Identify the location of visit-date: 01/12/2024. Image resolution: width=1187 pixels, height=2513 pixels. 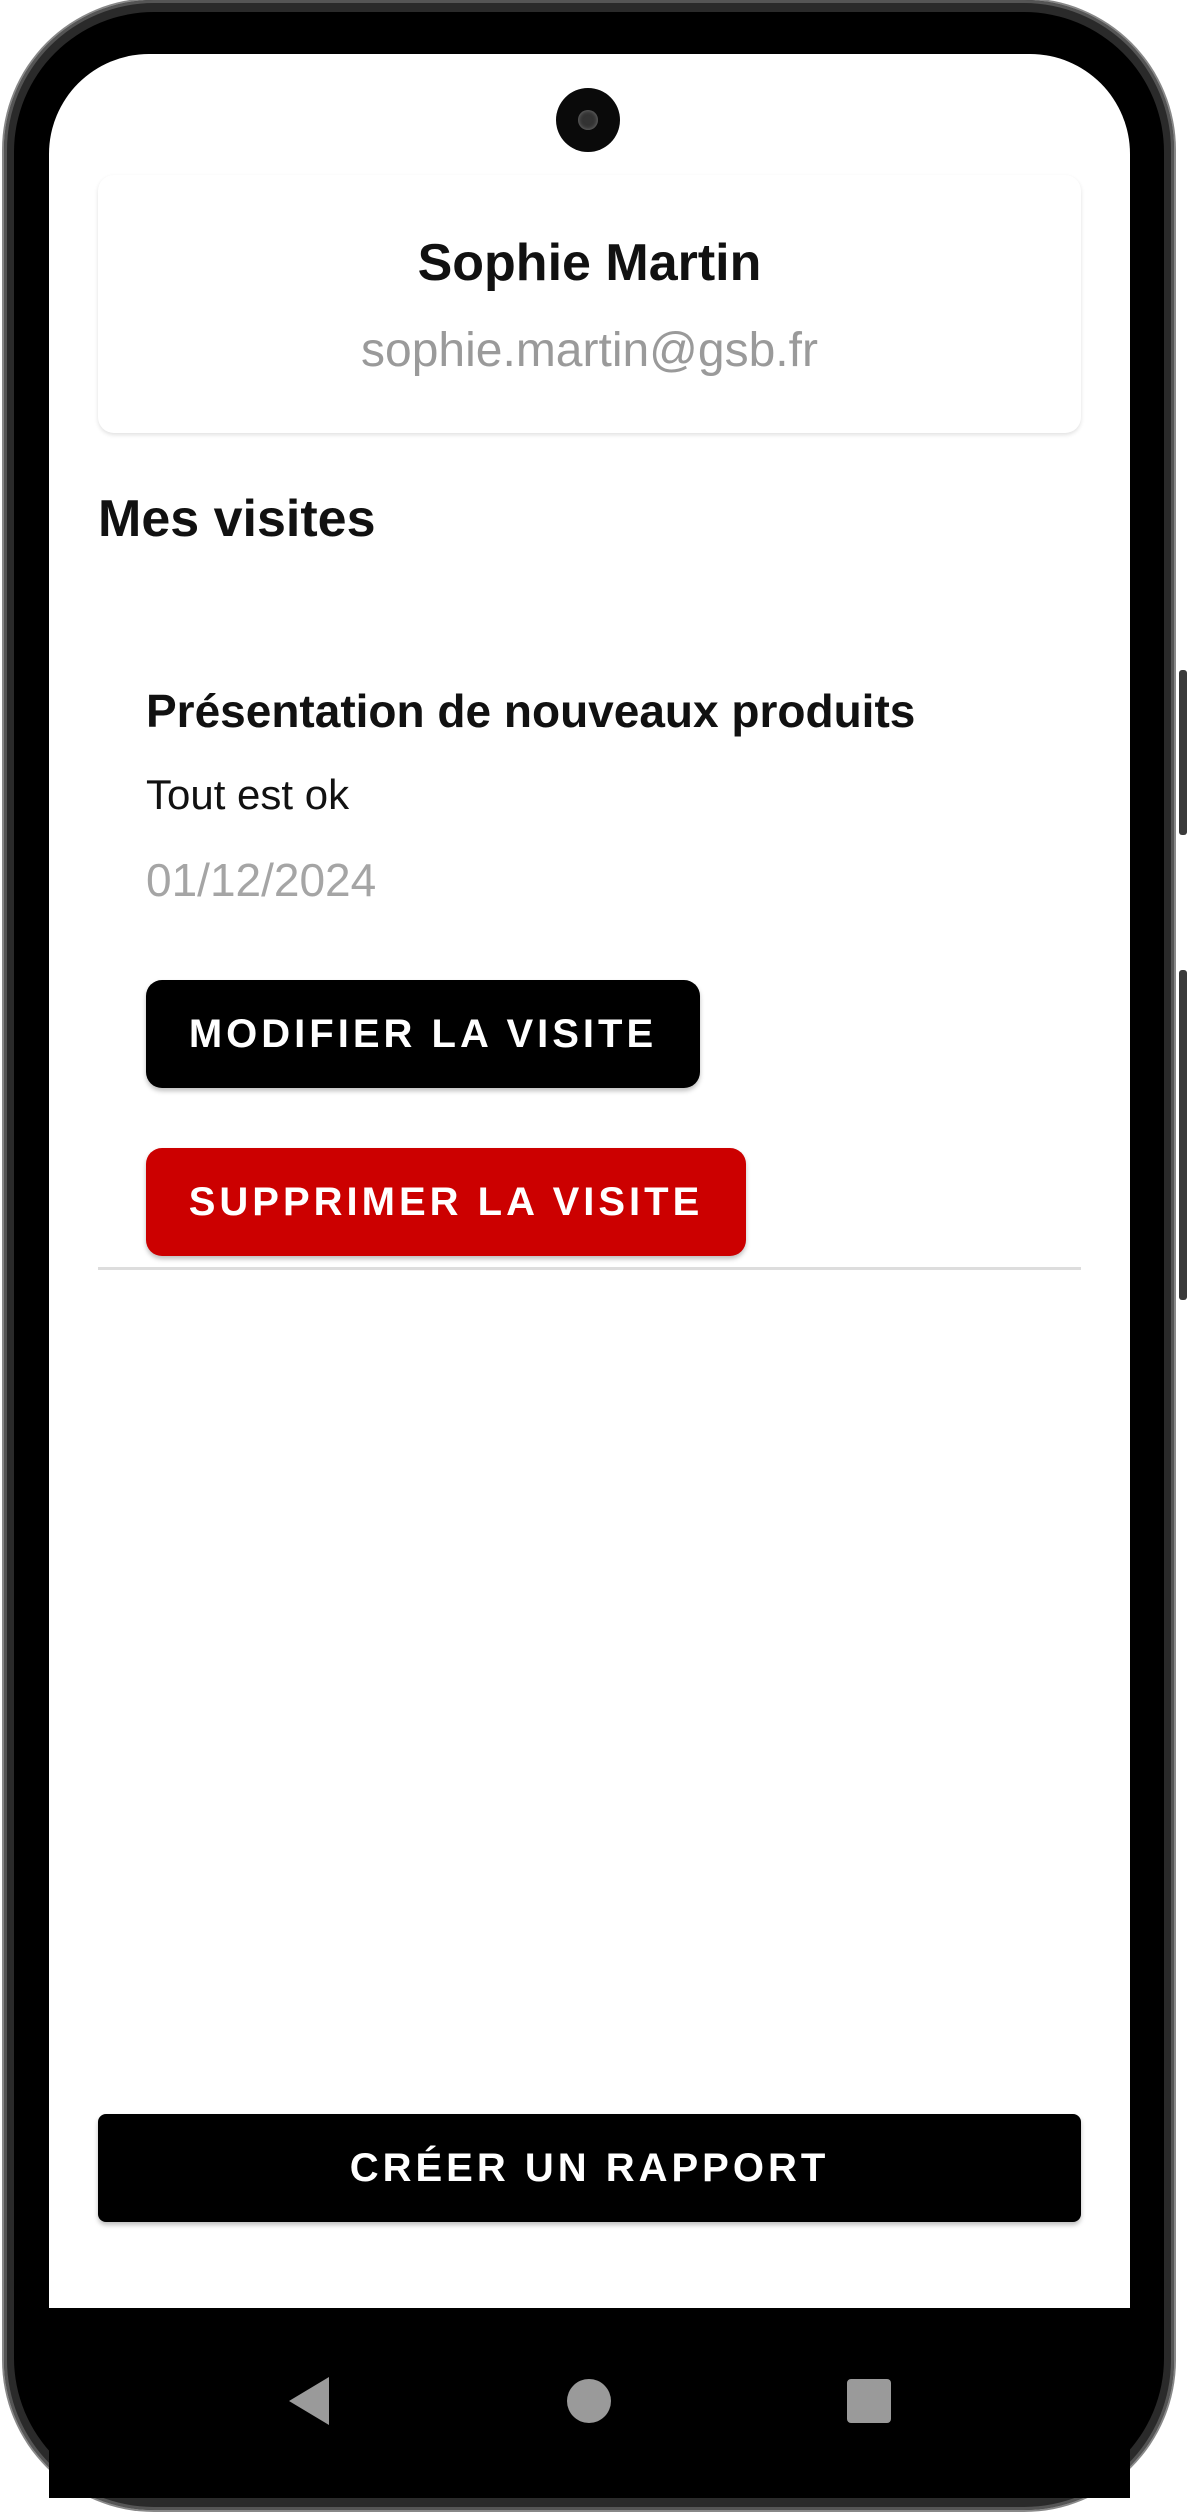
(261, 880).